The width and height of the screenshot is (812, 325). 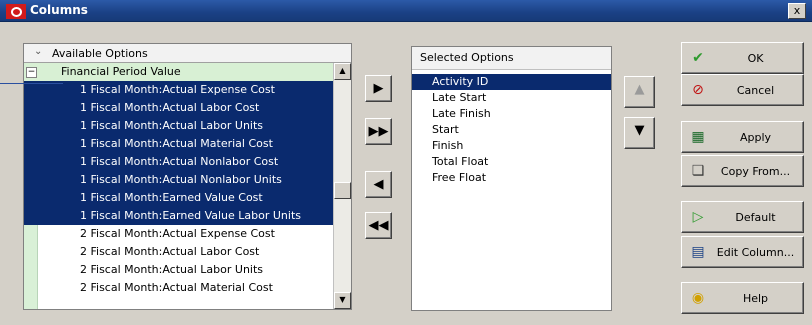 I want to click on move-right-button: ▶, so click(x=378, y=88).